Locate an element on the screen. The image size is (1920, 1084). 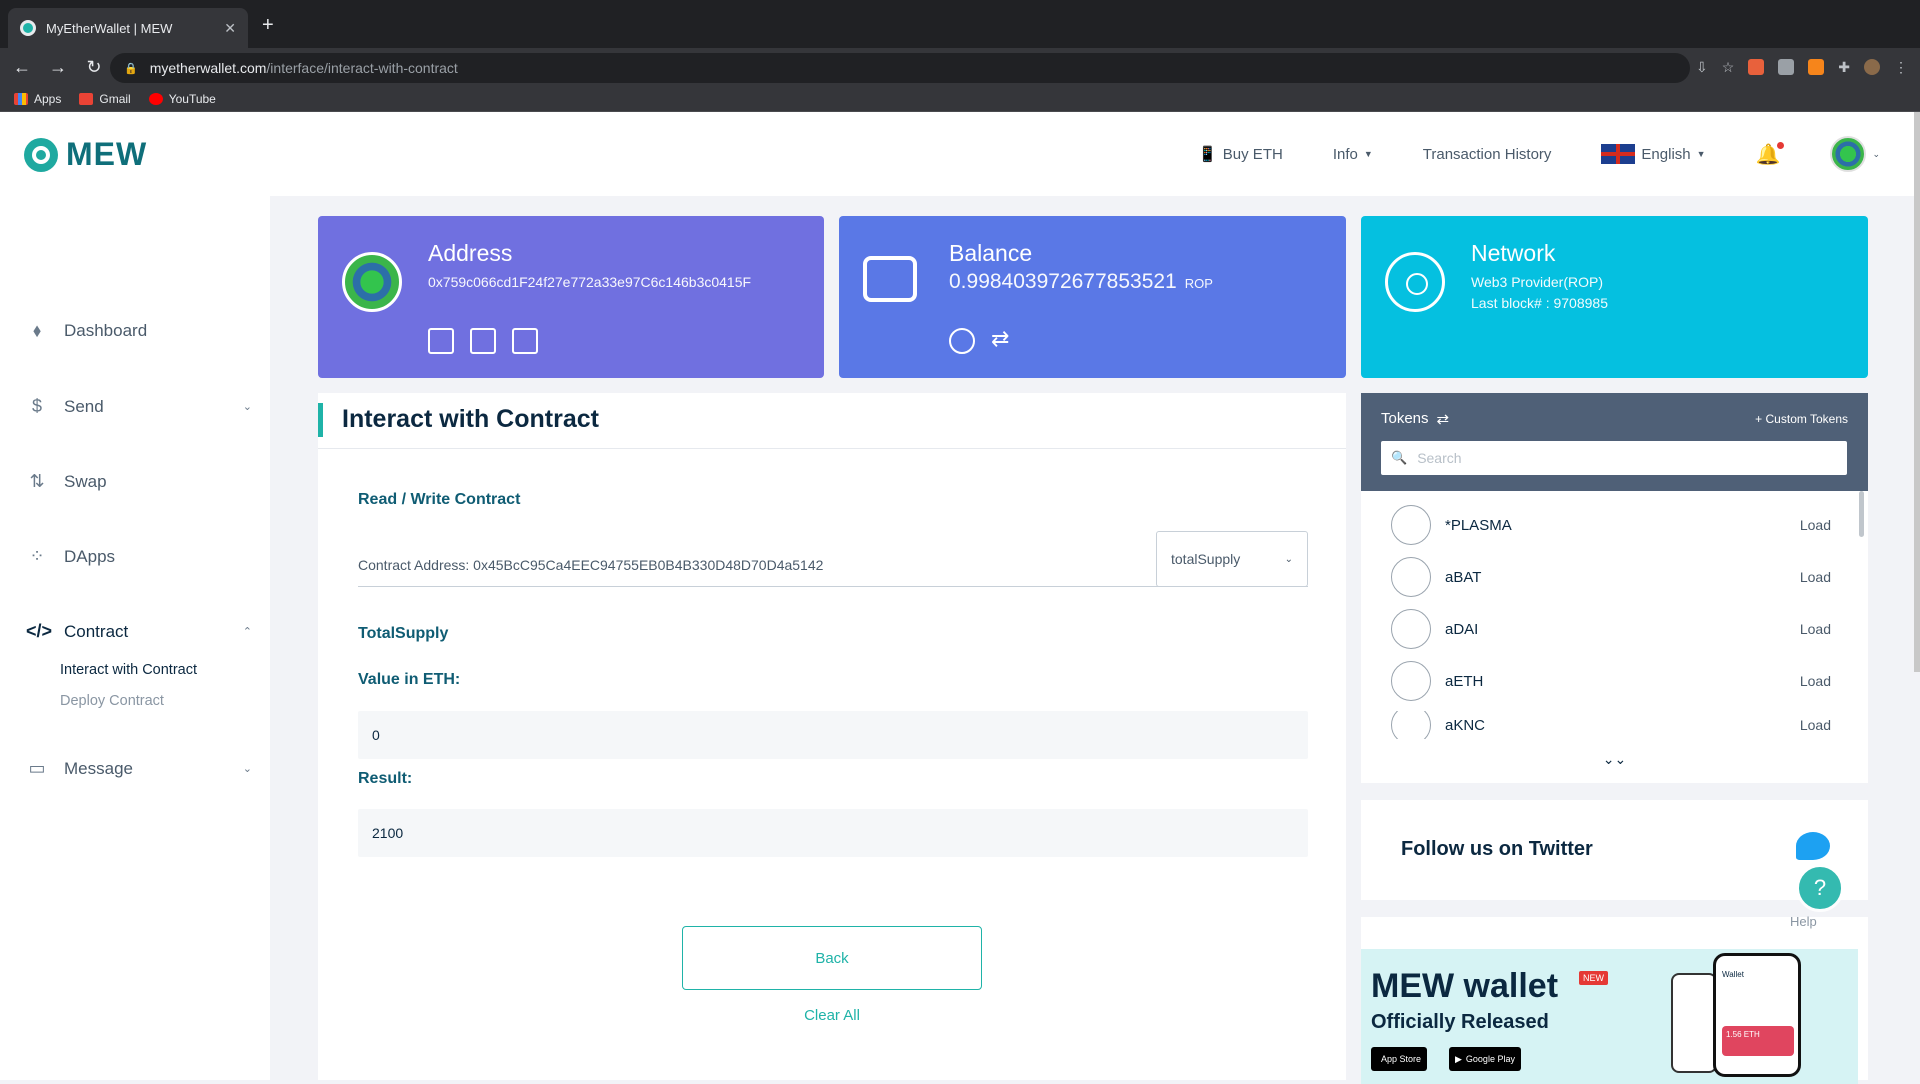
phone-wallet-label: Wallet is located at coordinates (1733, 974).